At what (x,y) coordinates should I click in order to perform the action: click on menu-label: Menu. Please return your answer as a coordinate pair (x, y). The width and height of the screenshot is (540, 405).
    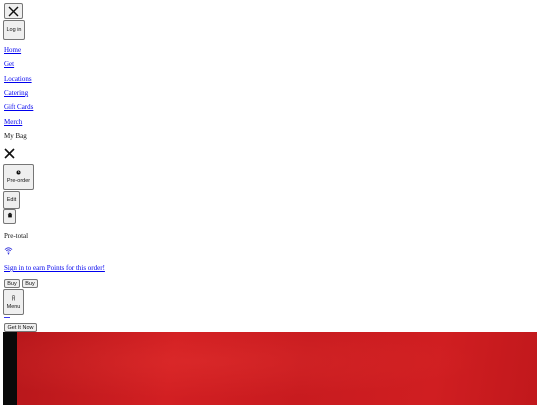
    Looking at the image, I should click on (13, 306).